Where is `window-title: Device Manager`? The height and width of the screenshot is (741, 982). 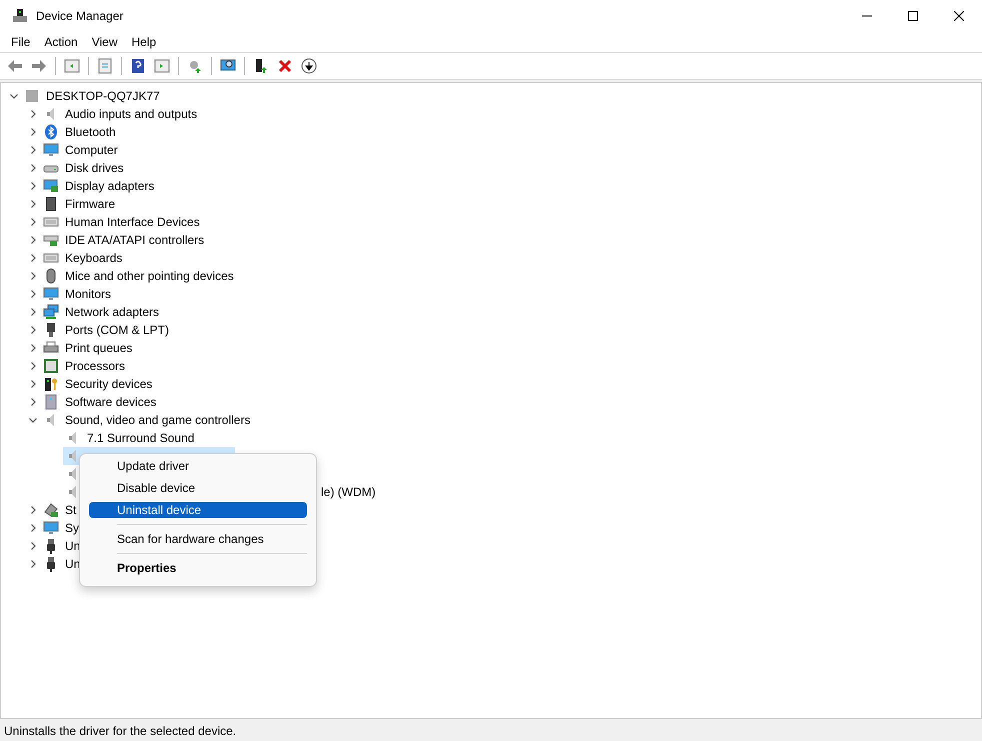 window-title: Device Manager is located at coordinates (80, 16).